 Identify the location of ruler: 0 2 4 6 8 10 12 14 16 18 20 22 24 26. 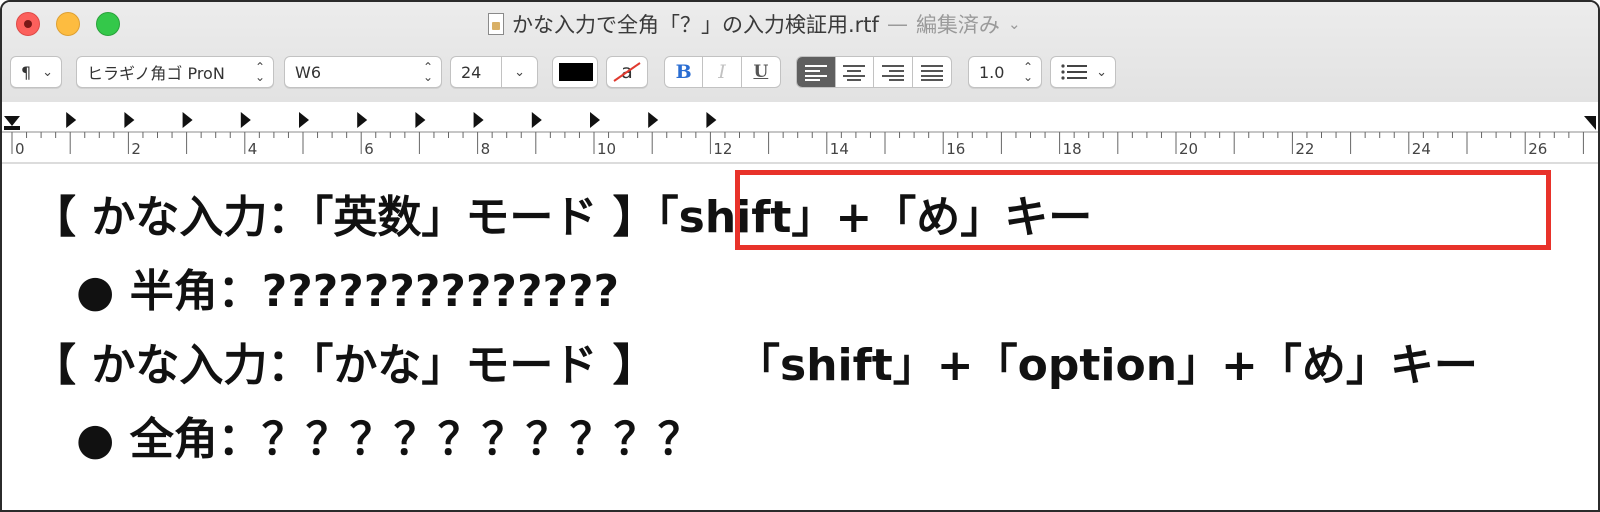
(800, 132).